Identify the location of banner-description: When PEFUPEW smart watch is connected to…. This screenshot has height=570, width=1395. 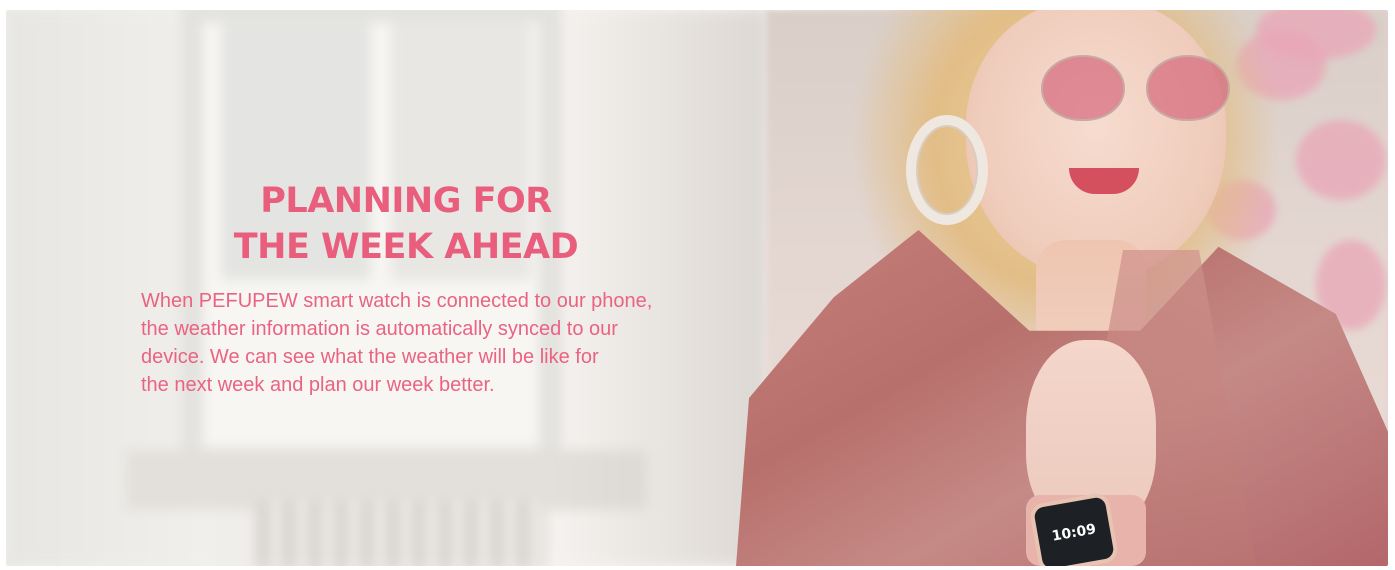
(431, 343).